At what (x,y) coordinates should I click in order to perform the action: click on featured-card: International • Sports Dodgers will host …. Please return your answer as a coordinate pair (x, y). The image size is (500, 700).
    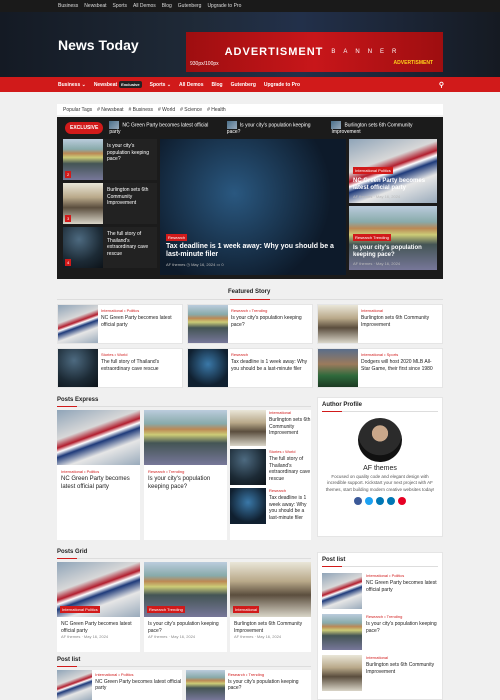
    Looking at the image, I should click on (380, 368).